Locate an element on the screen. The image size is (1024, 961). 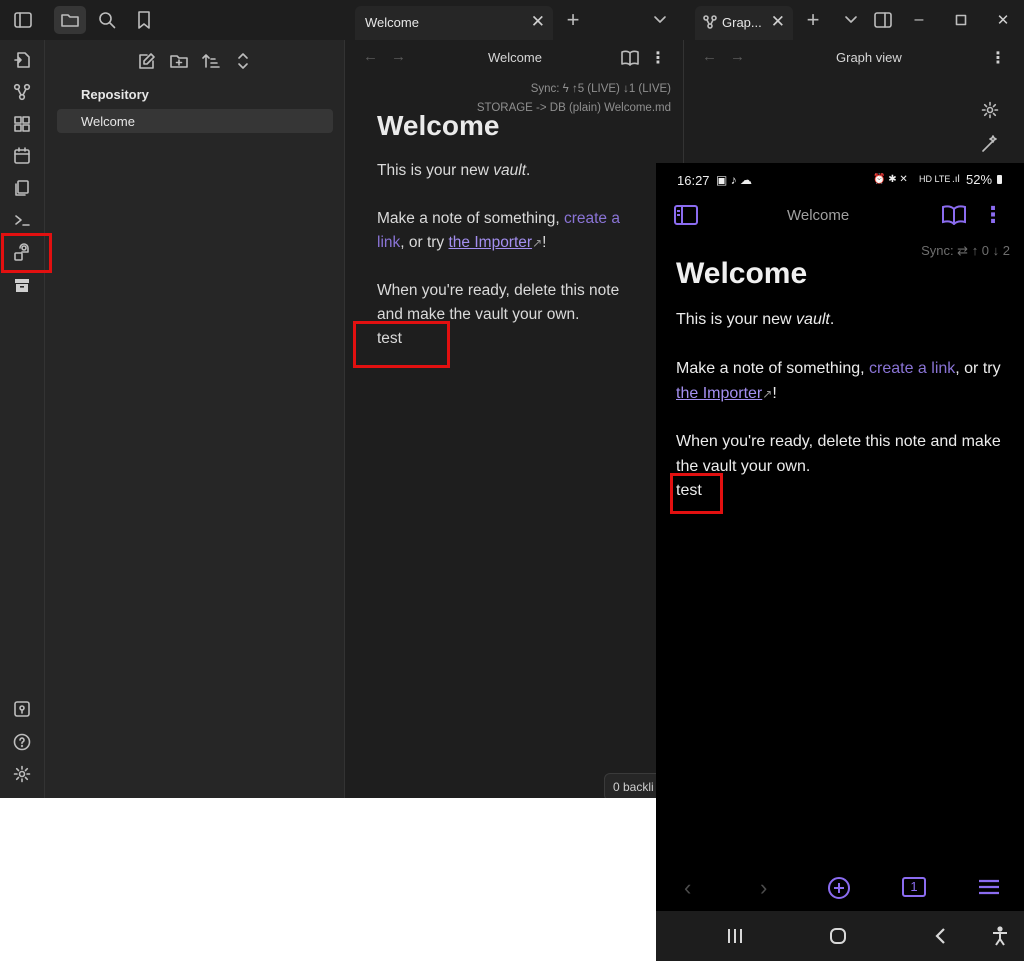
expand-collapse-icon is located at coordinates (243, 61).